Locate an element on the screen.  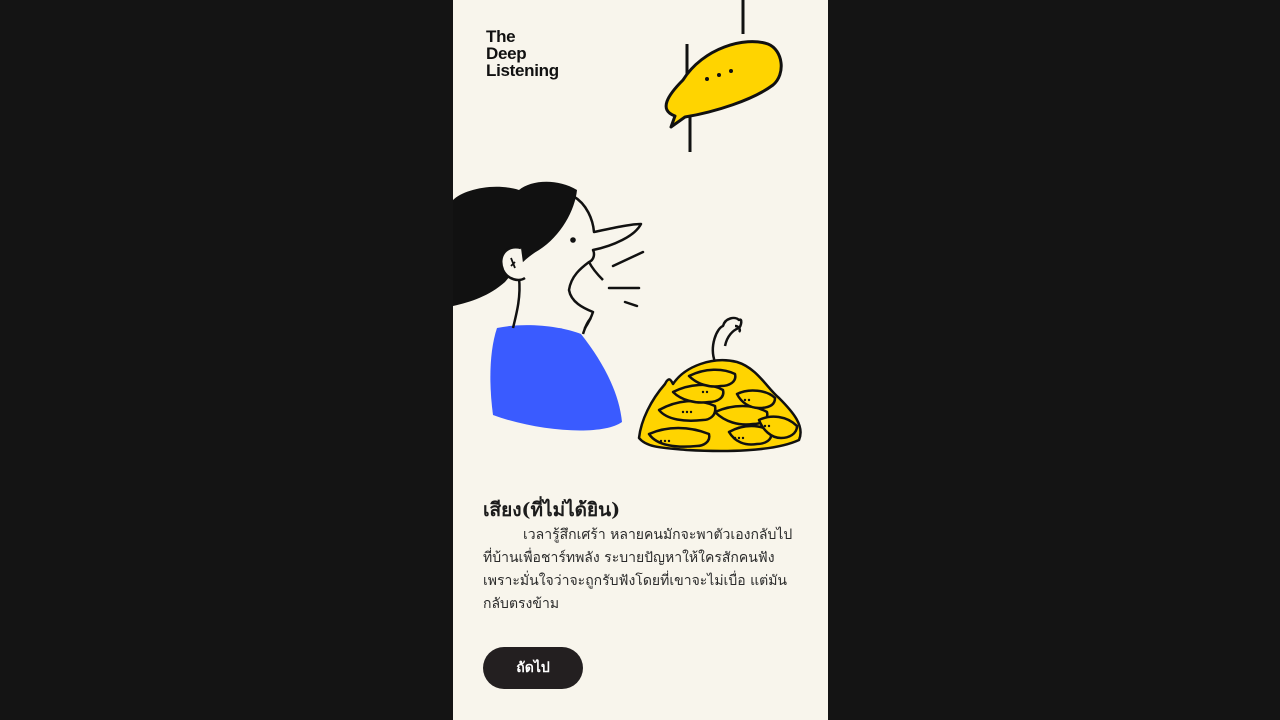
person-figure is located at coordinates (549, 306).